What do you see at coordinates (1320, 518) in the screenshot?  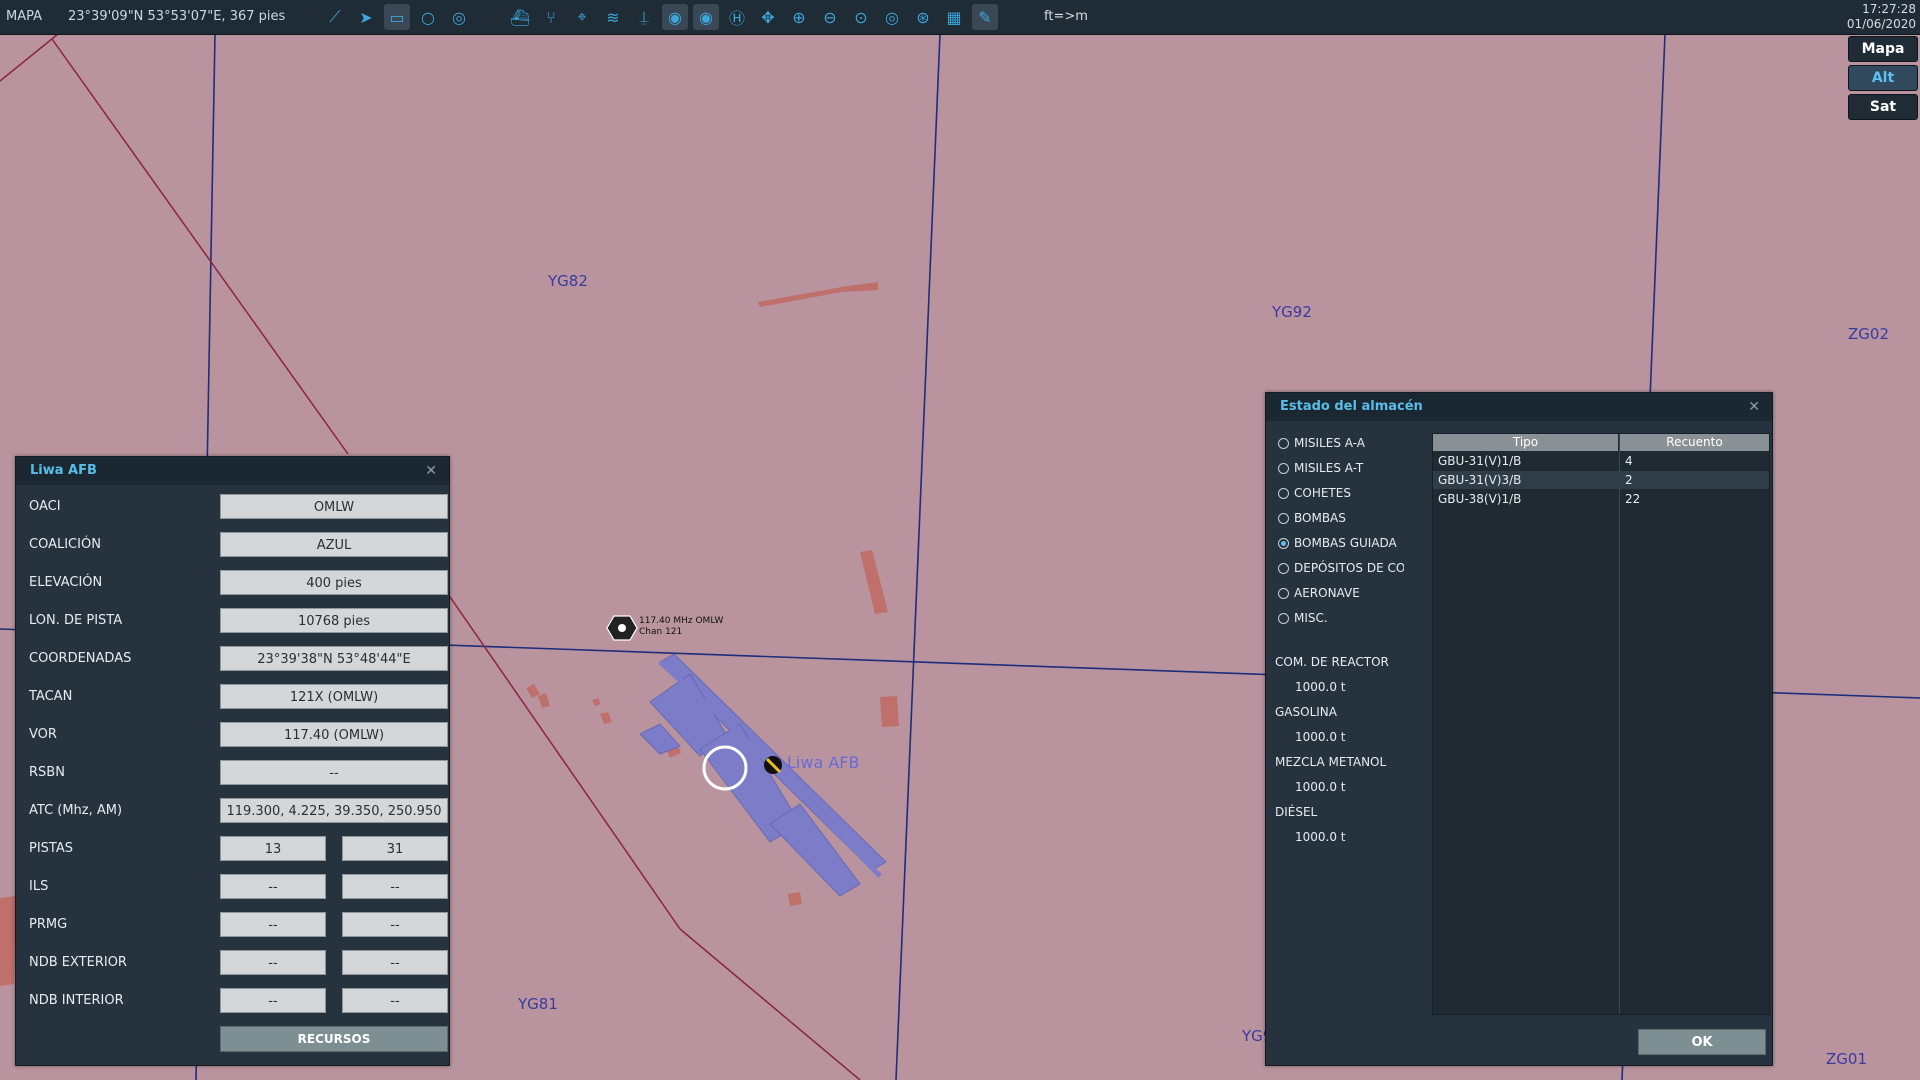 I see `category-label: BOMBAS` at bounding box center [1320, 518].